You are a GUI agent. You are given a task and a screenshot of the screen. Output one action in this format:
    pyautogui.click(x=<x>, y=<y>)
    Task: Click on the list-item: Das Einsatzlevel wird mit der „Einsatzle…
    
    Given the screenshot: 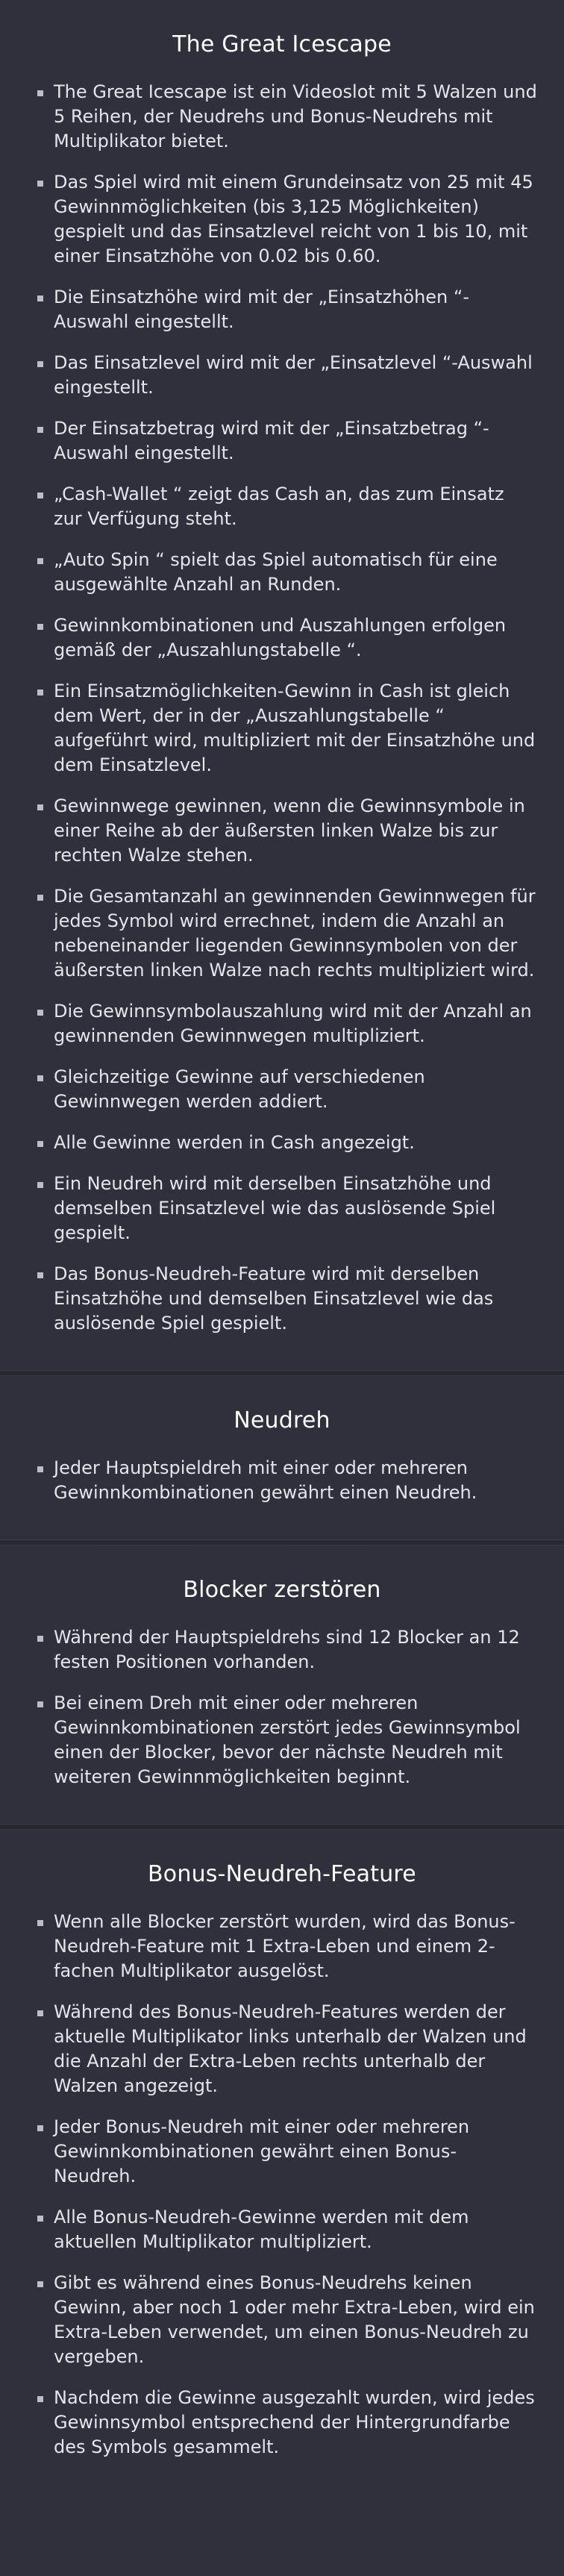 What is the action you would take?
    pyautogui.click(x=287, y=375)
    